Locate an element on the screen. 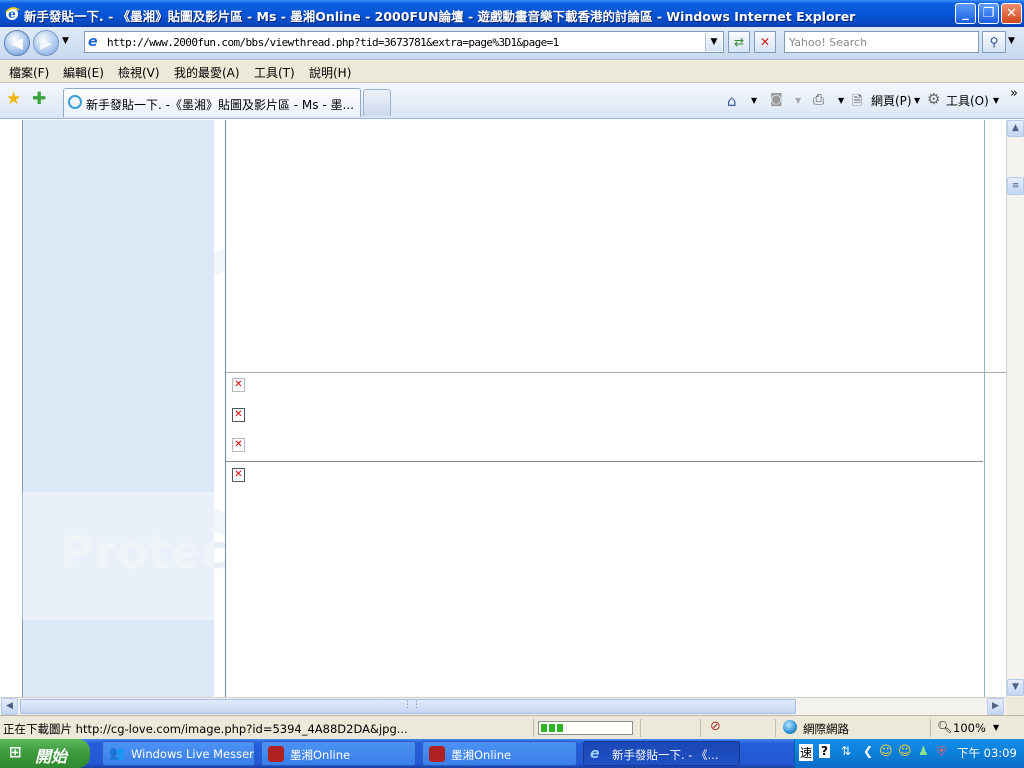 The height and width of the screenshot is (768, 1024). windows-logo-icon: ⊞ is located at coordinates (15, 752).